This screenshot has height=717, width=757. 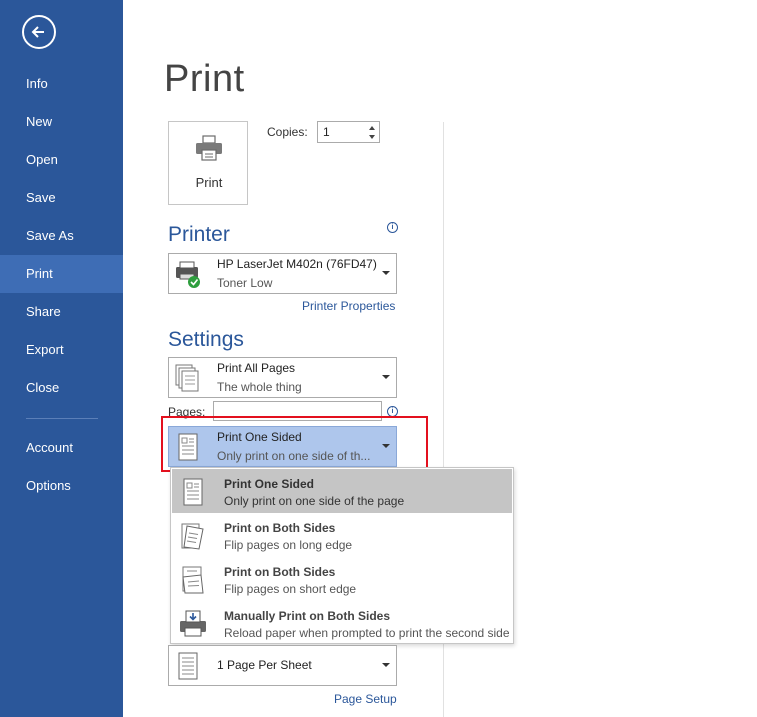 I want to click on nav-item-options: Options, so click(x=61, y=486).